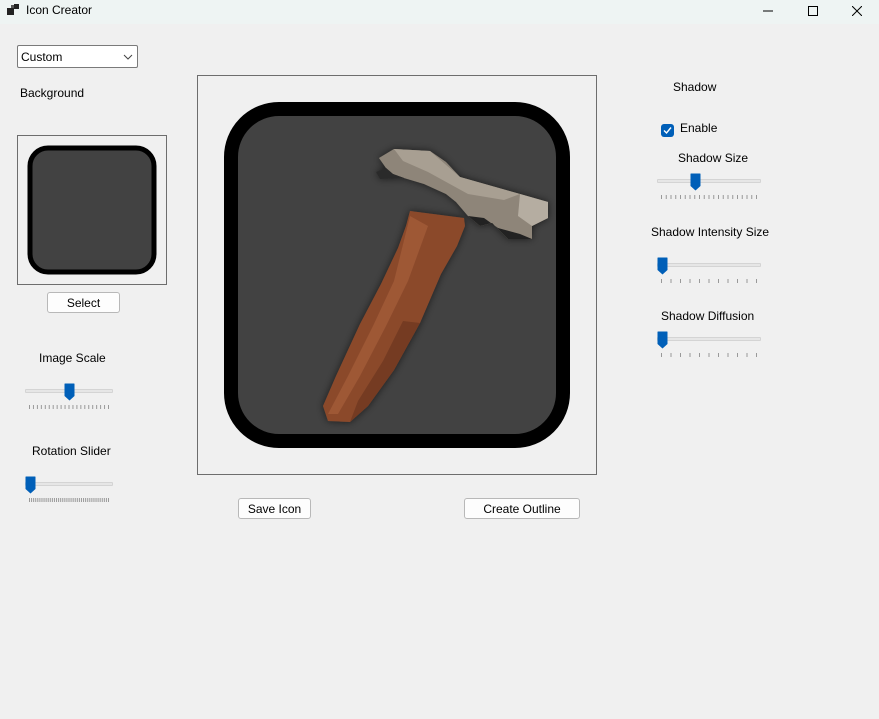  What do you see at coordinates (59, 10) in the screenshot?
I see `window-title: Icon Creator` at bounding box center [59, 10].